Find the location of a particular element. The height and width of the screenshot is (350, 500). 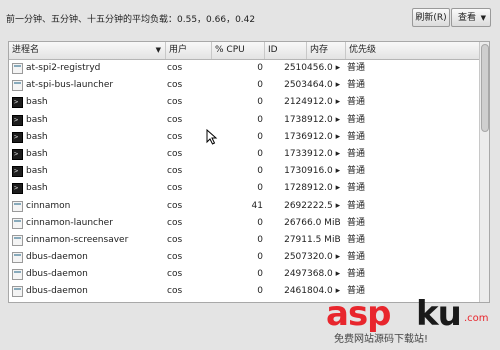

process-id: 2124 is located at coordinates (295, 102).